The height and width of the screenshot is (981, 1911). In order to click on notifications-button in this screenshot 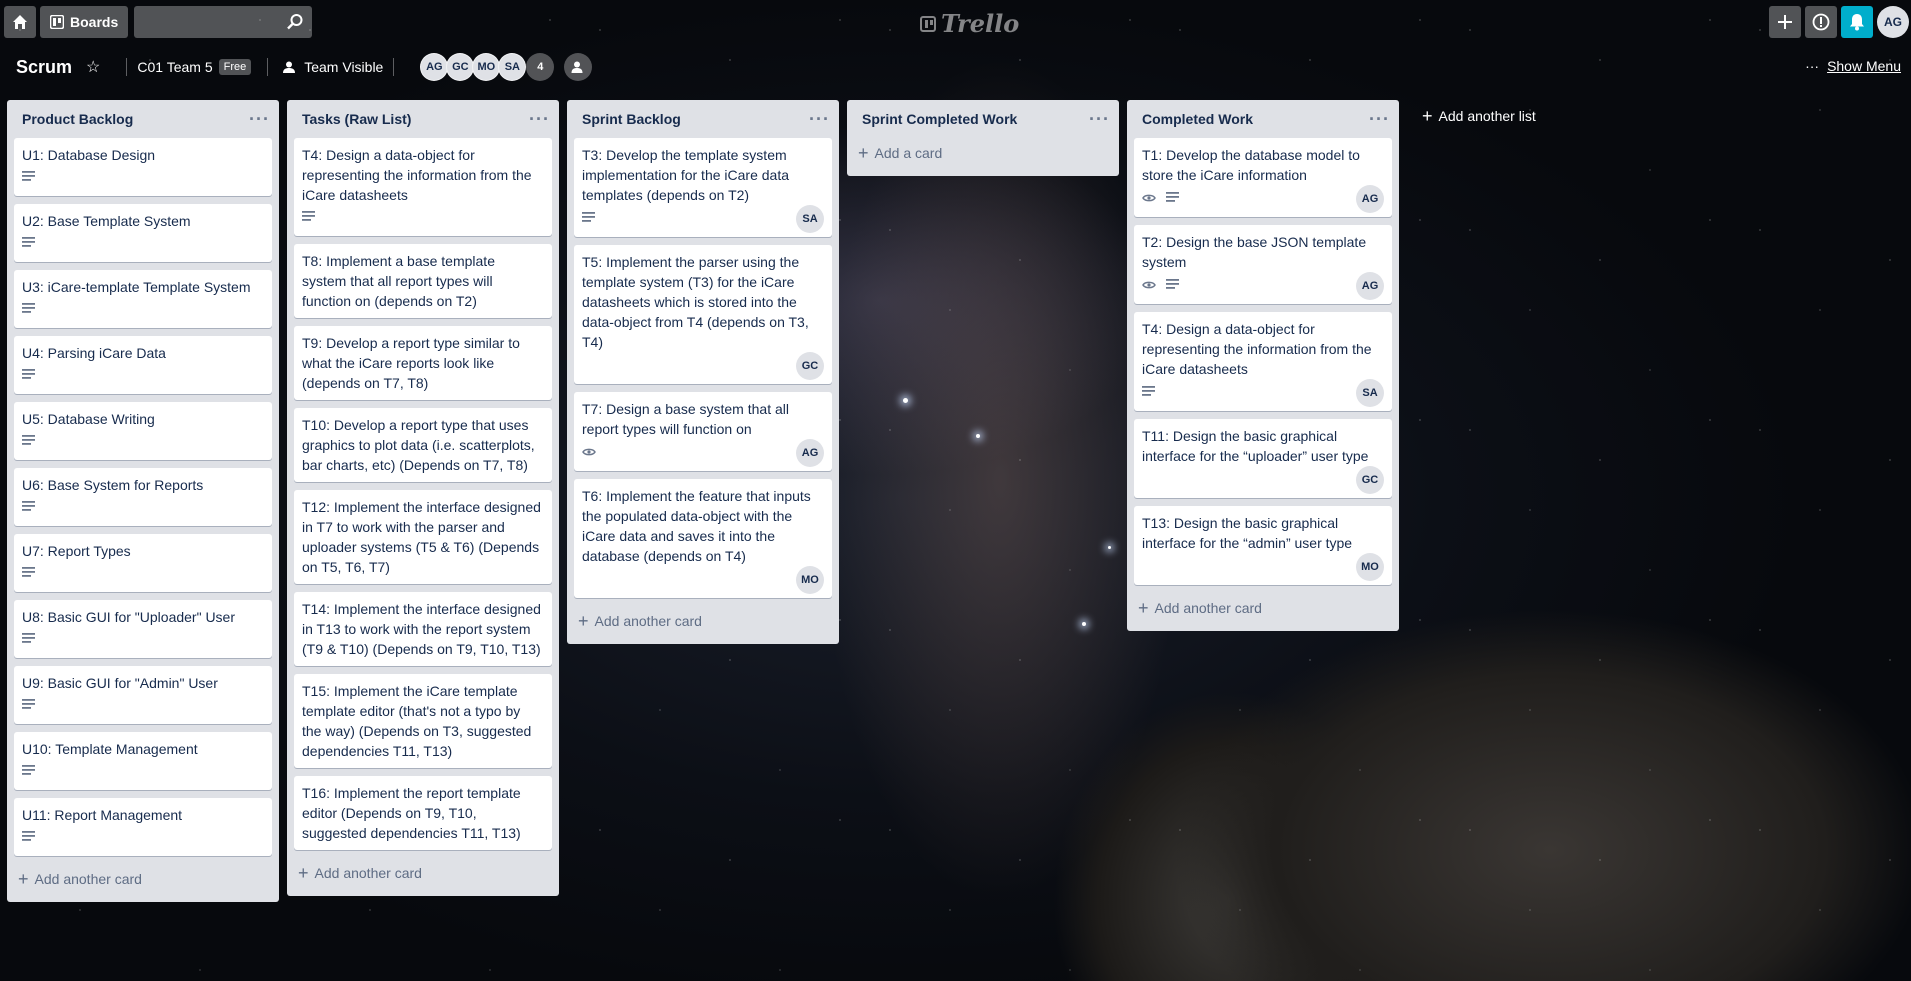, I will do `click(1857, 22)`.